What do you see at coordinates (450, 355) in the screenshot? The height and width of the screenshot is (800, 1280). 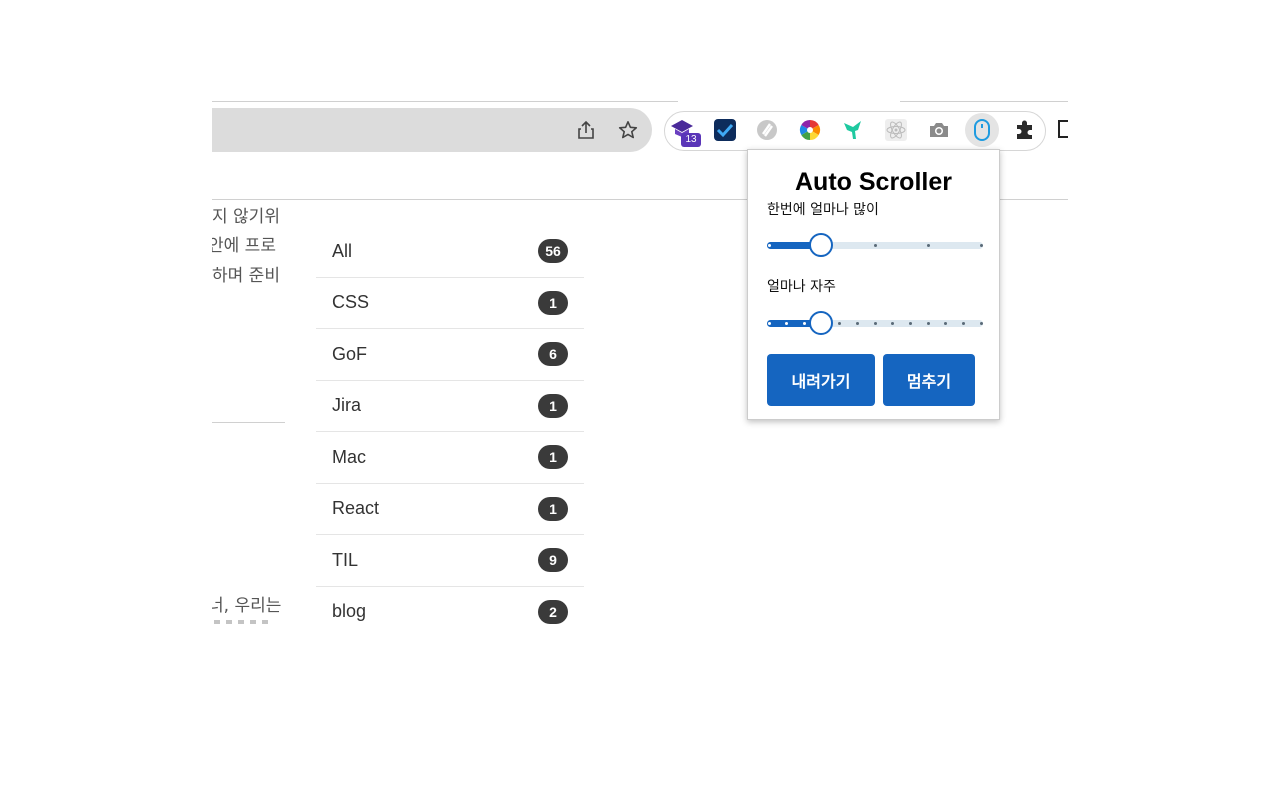 I see `tag-row-gof: GoF 6` at bounding box center [450, 355].